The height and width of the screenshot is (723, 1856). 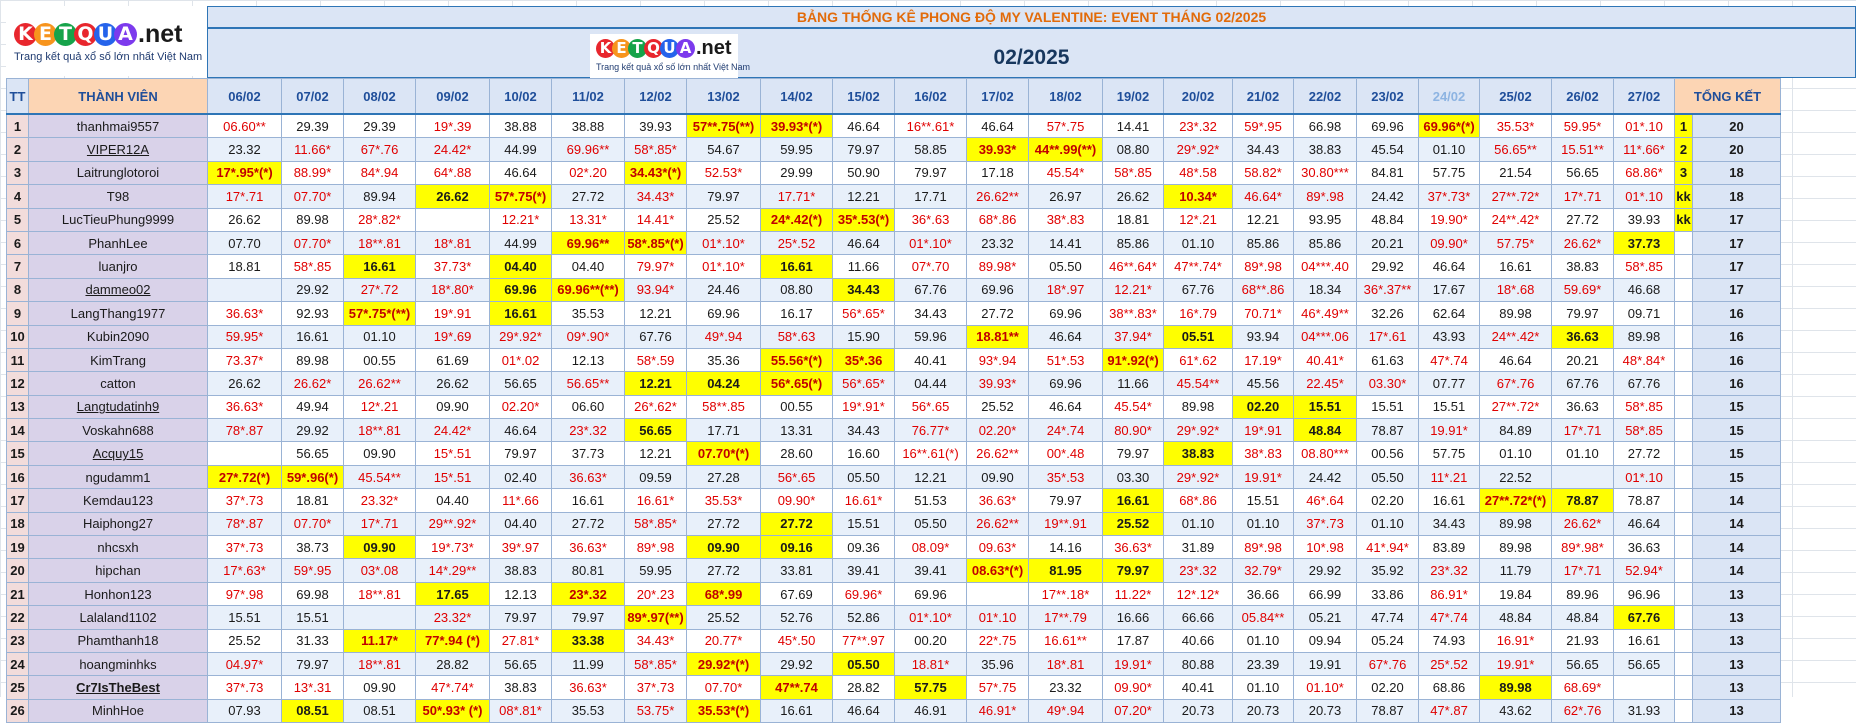 I want to click on score-cell: 16.61*, so click(x=655, y=500).